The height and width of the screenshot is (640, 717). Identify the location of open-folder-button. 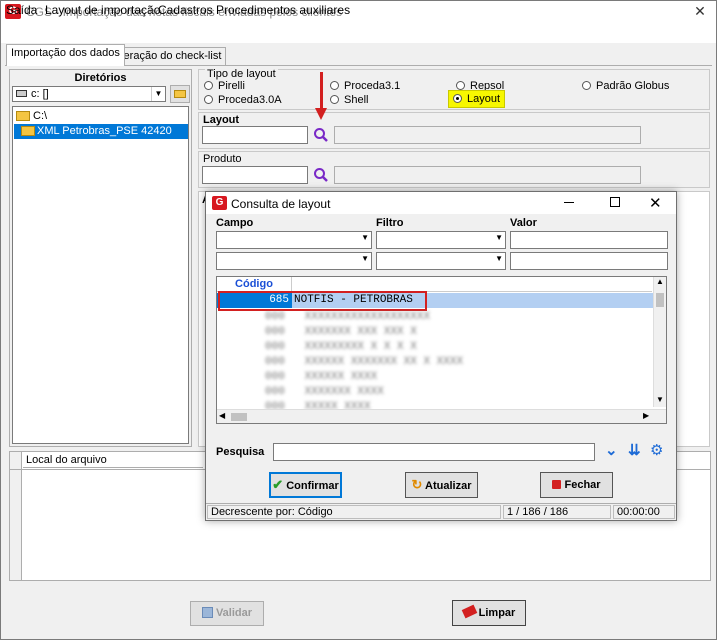
(180, 94).